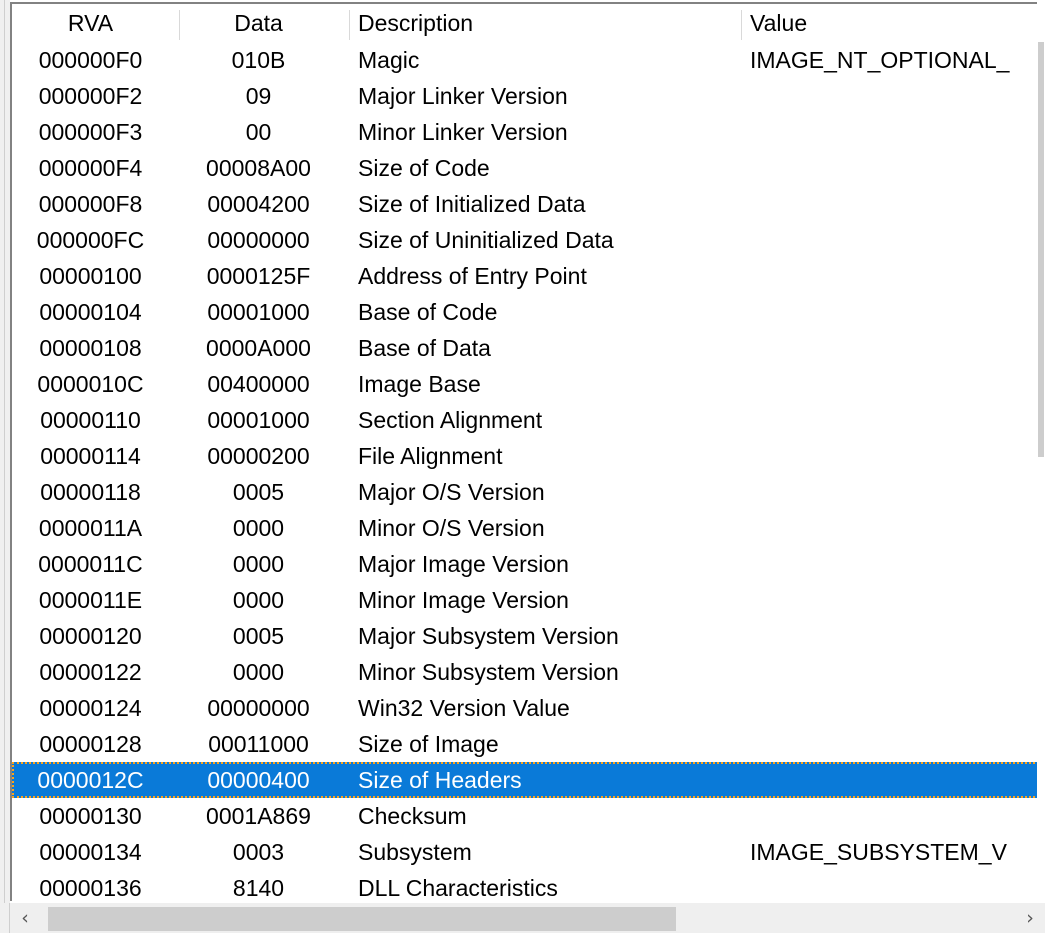 The width and height of the screenshot is (1045, 933). Describe the element at coordinates (472, 276) in the screenshot. I see `cell-description: Address of Entry Point` at that location.